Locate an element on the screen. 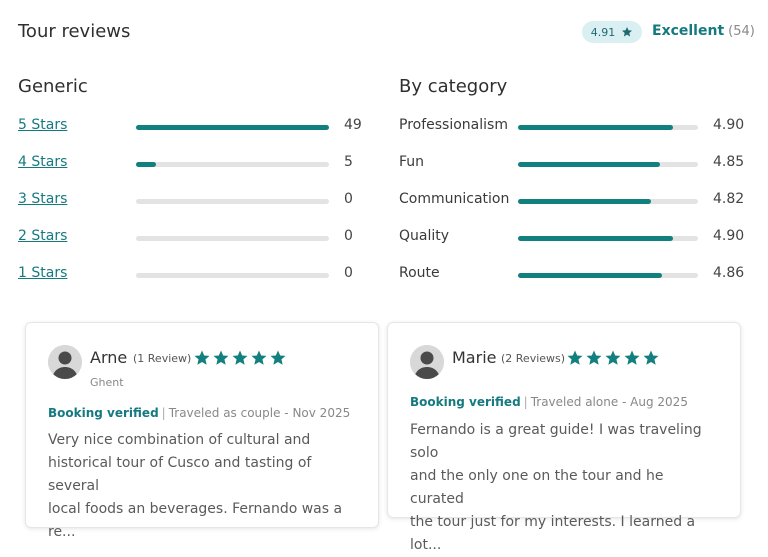 The height and width of the screenshot is (557, 768). rating-count-value: 49 is located at coordinates (353, 125).